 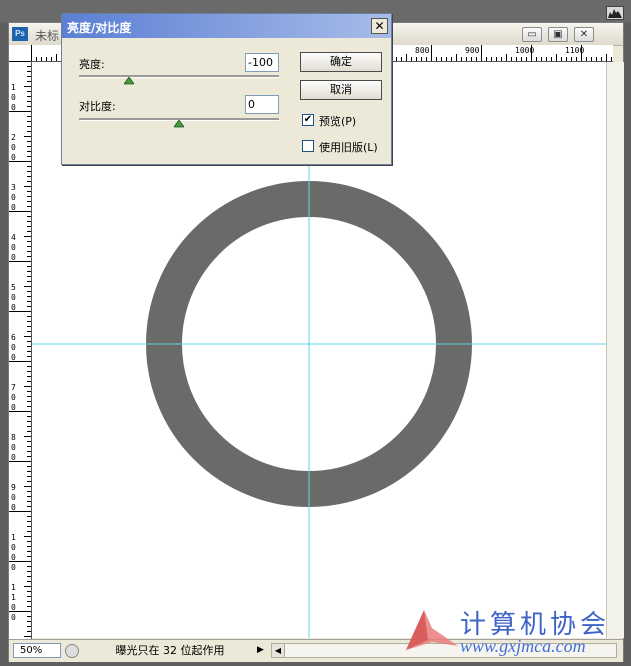 What do you see at coordinates (13, 187) in the screenshot?
I see `ruler-label-digit: 3` at bounding box center [13, 187].